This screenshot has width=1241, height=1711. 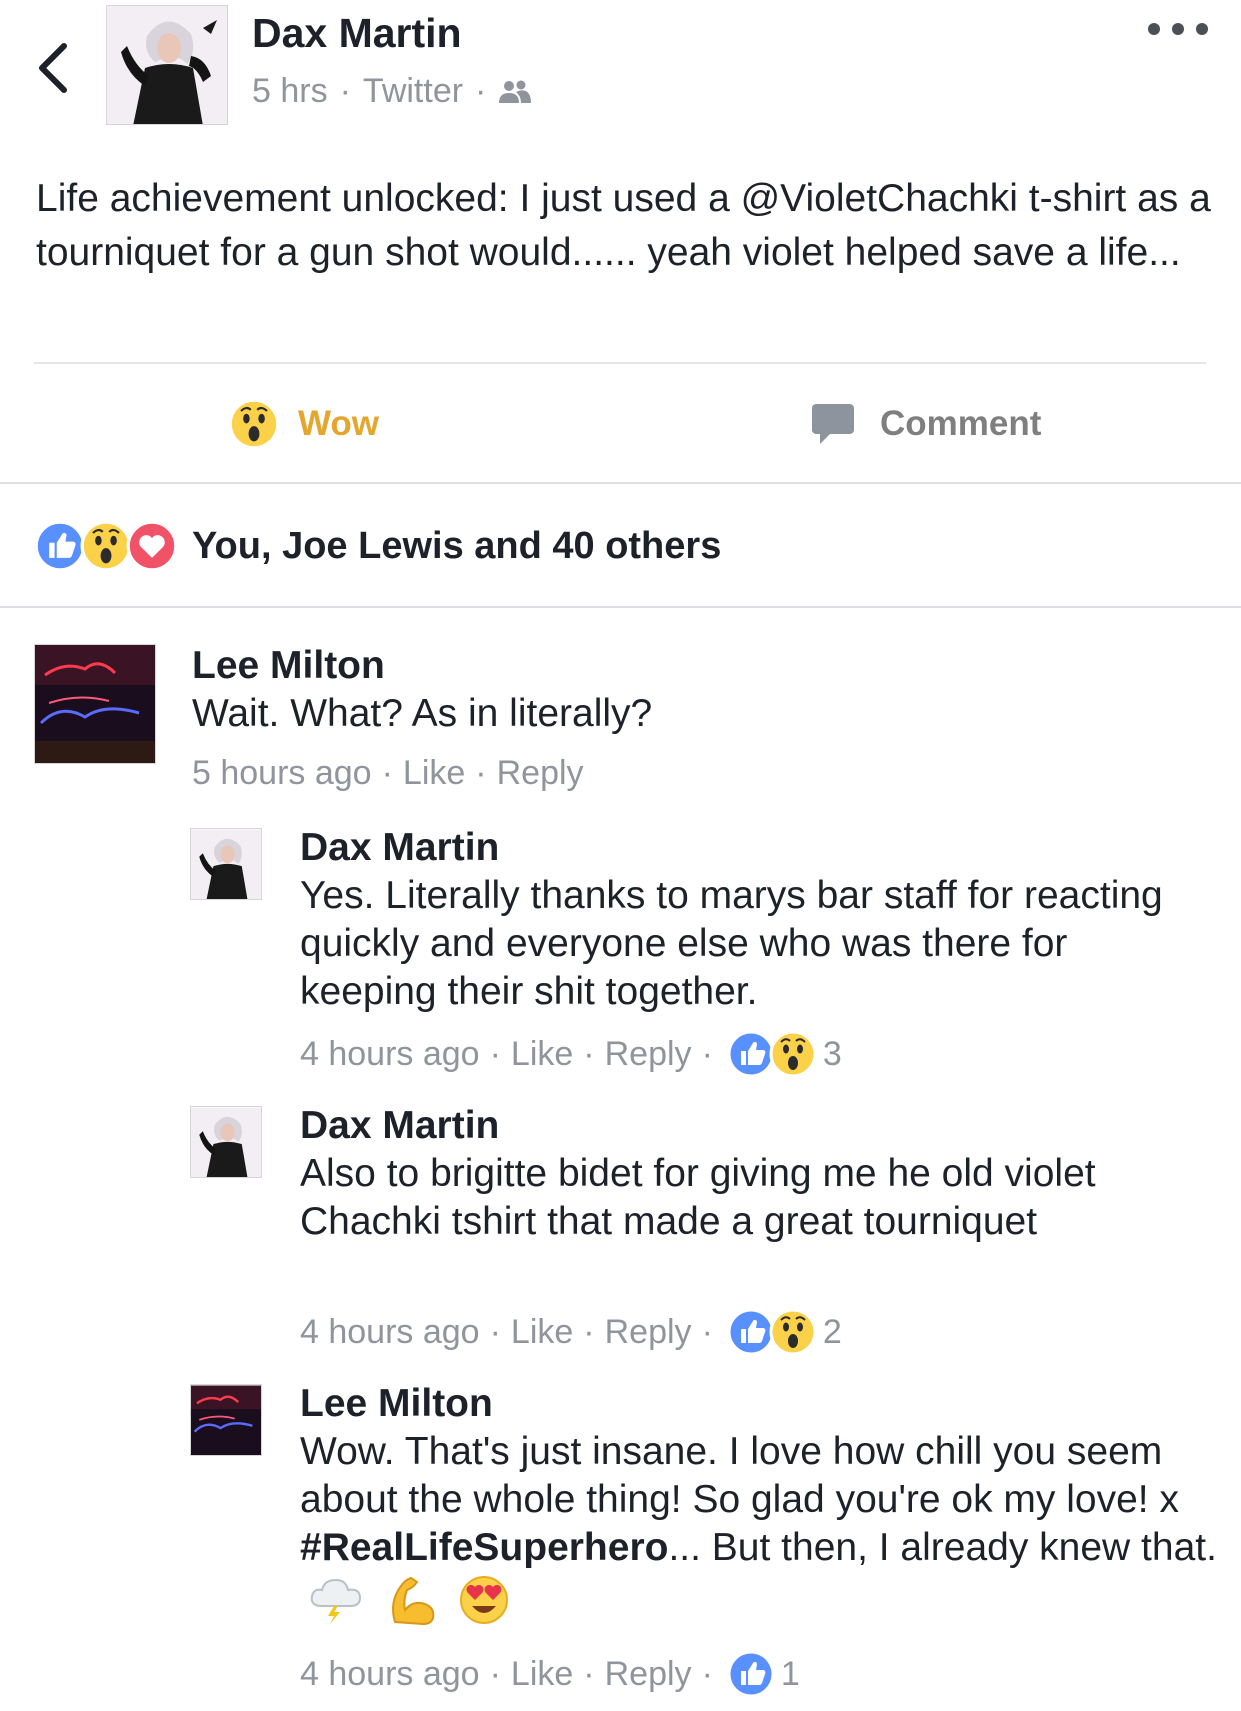 I want to click on comment-text-after: ... But then, I already knew that., so click(x=942, y=1547).